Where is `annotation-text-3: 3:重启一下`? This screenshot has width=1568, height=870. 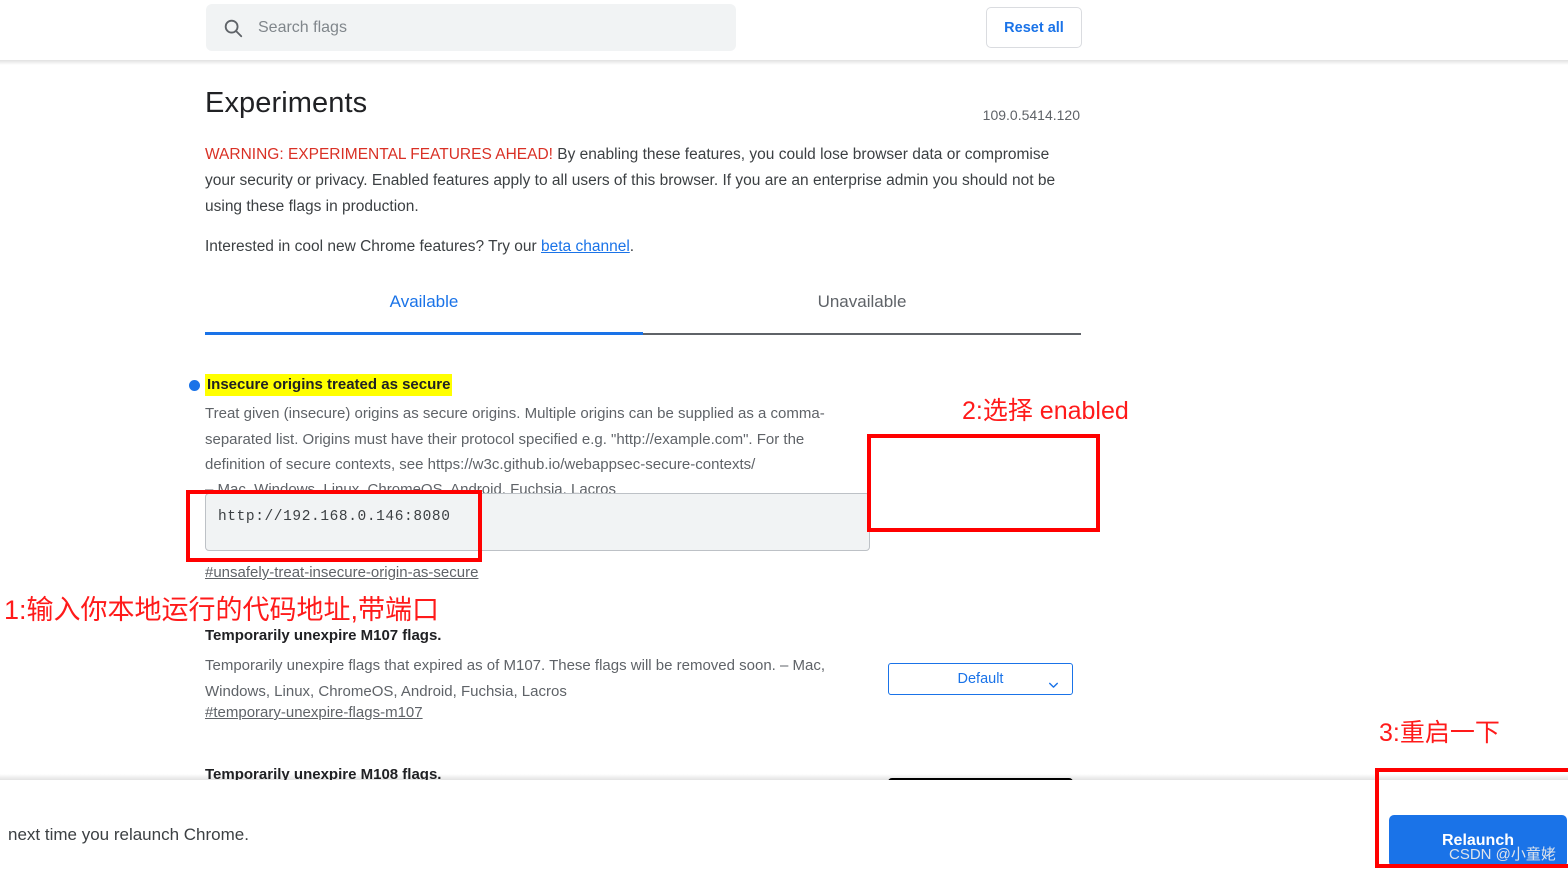
annotation-text-3: 3:重启一下 is located at coordinates (1439, 733).